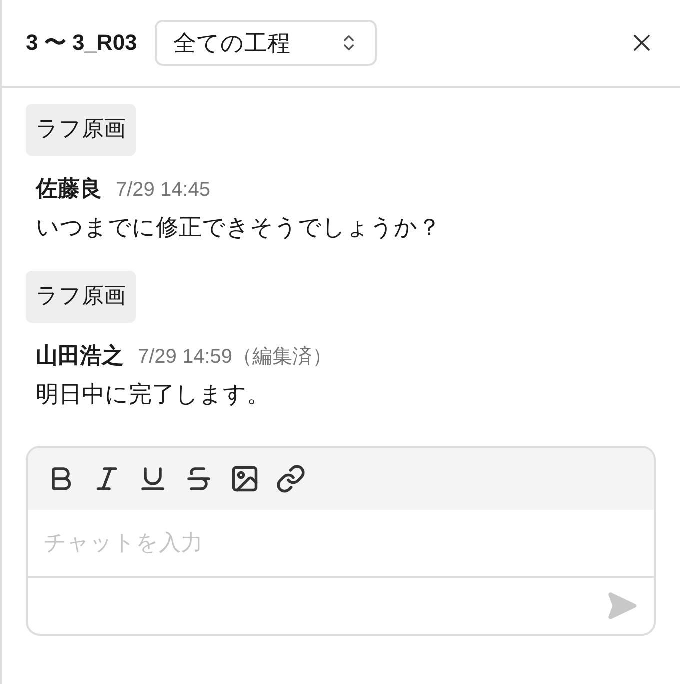 The width and height of the screenshot is (680, 684). I want to click on author-name: 山田浩之, so click(80, 356).